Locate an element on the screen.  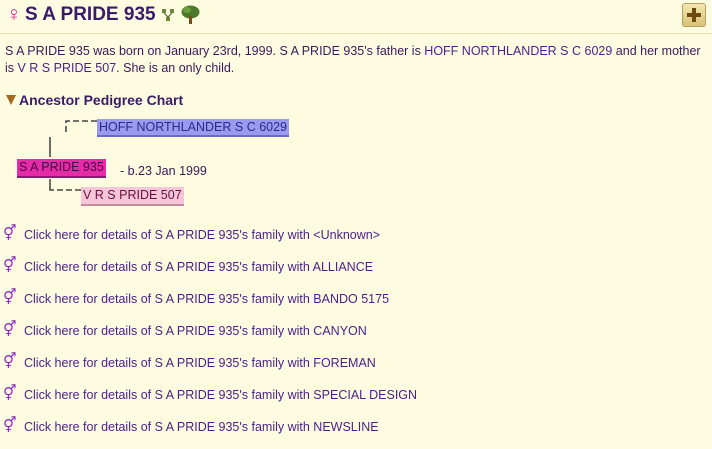
birth-date: - b.23 Jan 1999 is located at coordinates (163, 171).